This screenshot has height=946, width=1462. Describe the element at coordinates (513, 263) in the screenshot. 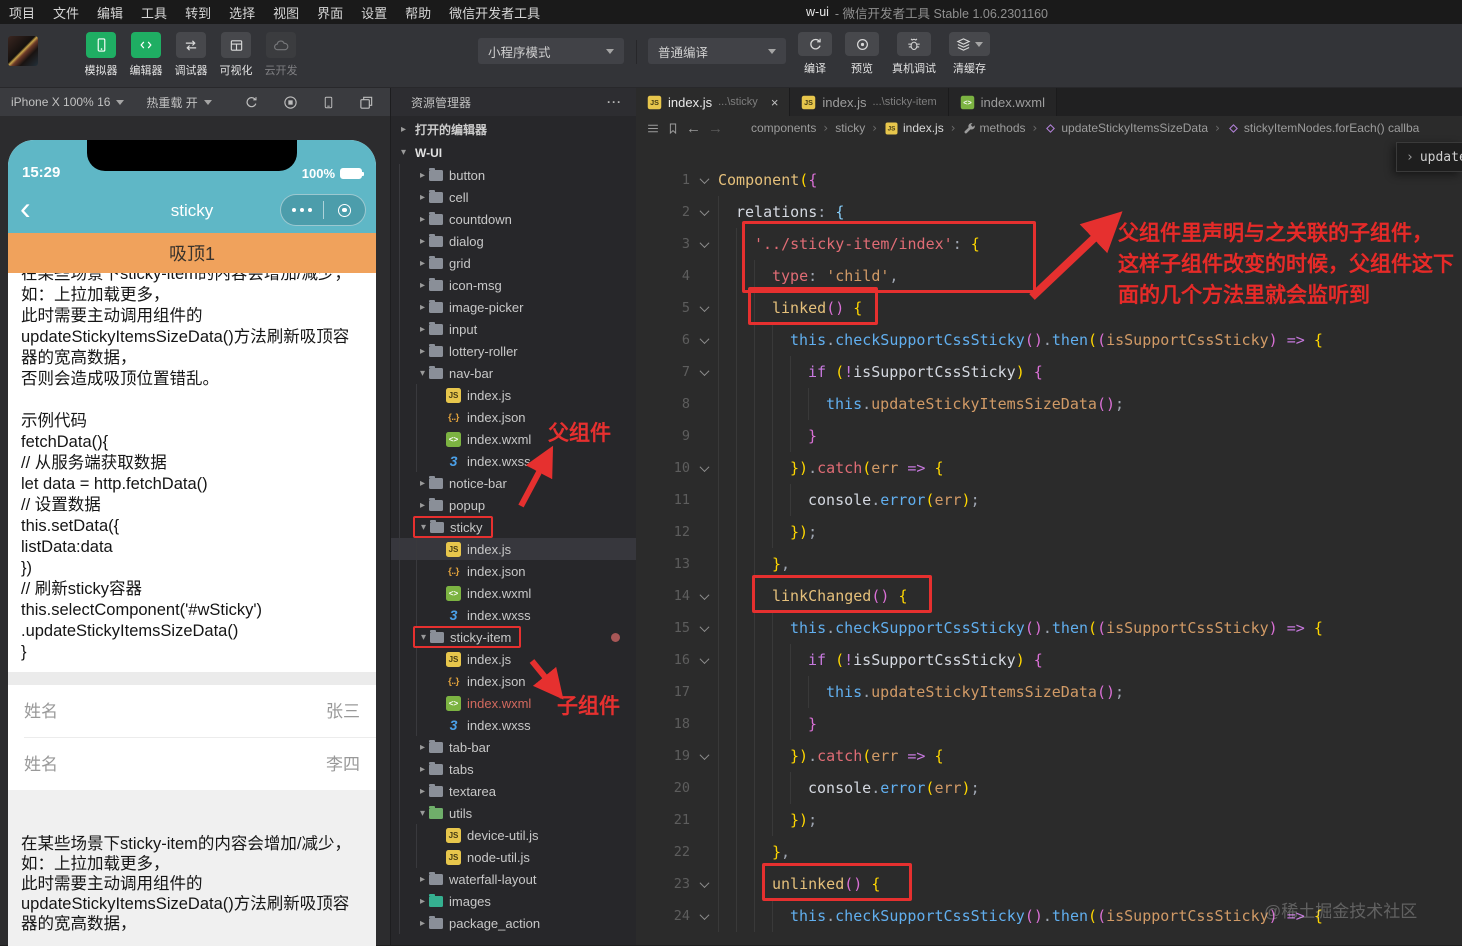

I see `tree-item-grid: ▸ grid` at that location.